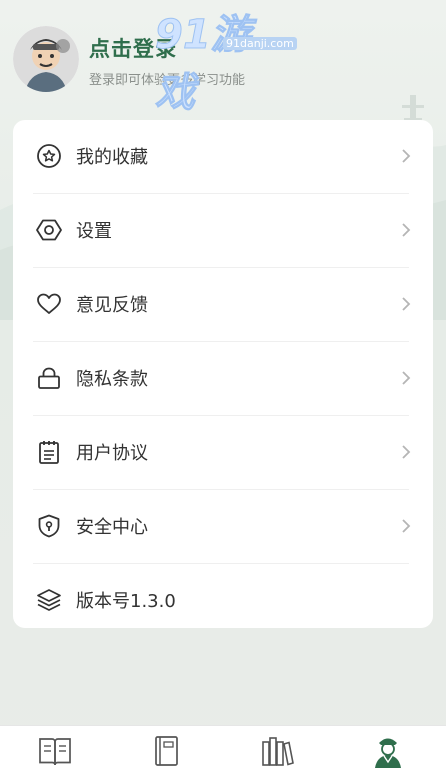 The image size is (446, 776). I want to click on version-label: 版本号1.3.0, so click(126, 601).